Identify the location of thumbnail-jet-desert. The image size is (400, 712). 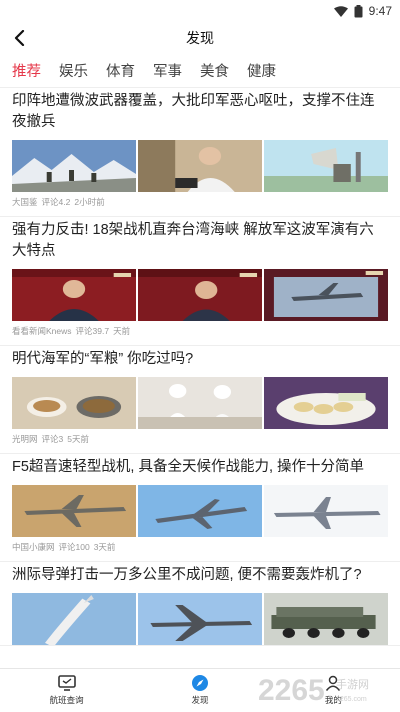
(74, 511).